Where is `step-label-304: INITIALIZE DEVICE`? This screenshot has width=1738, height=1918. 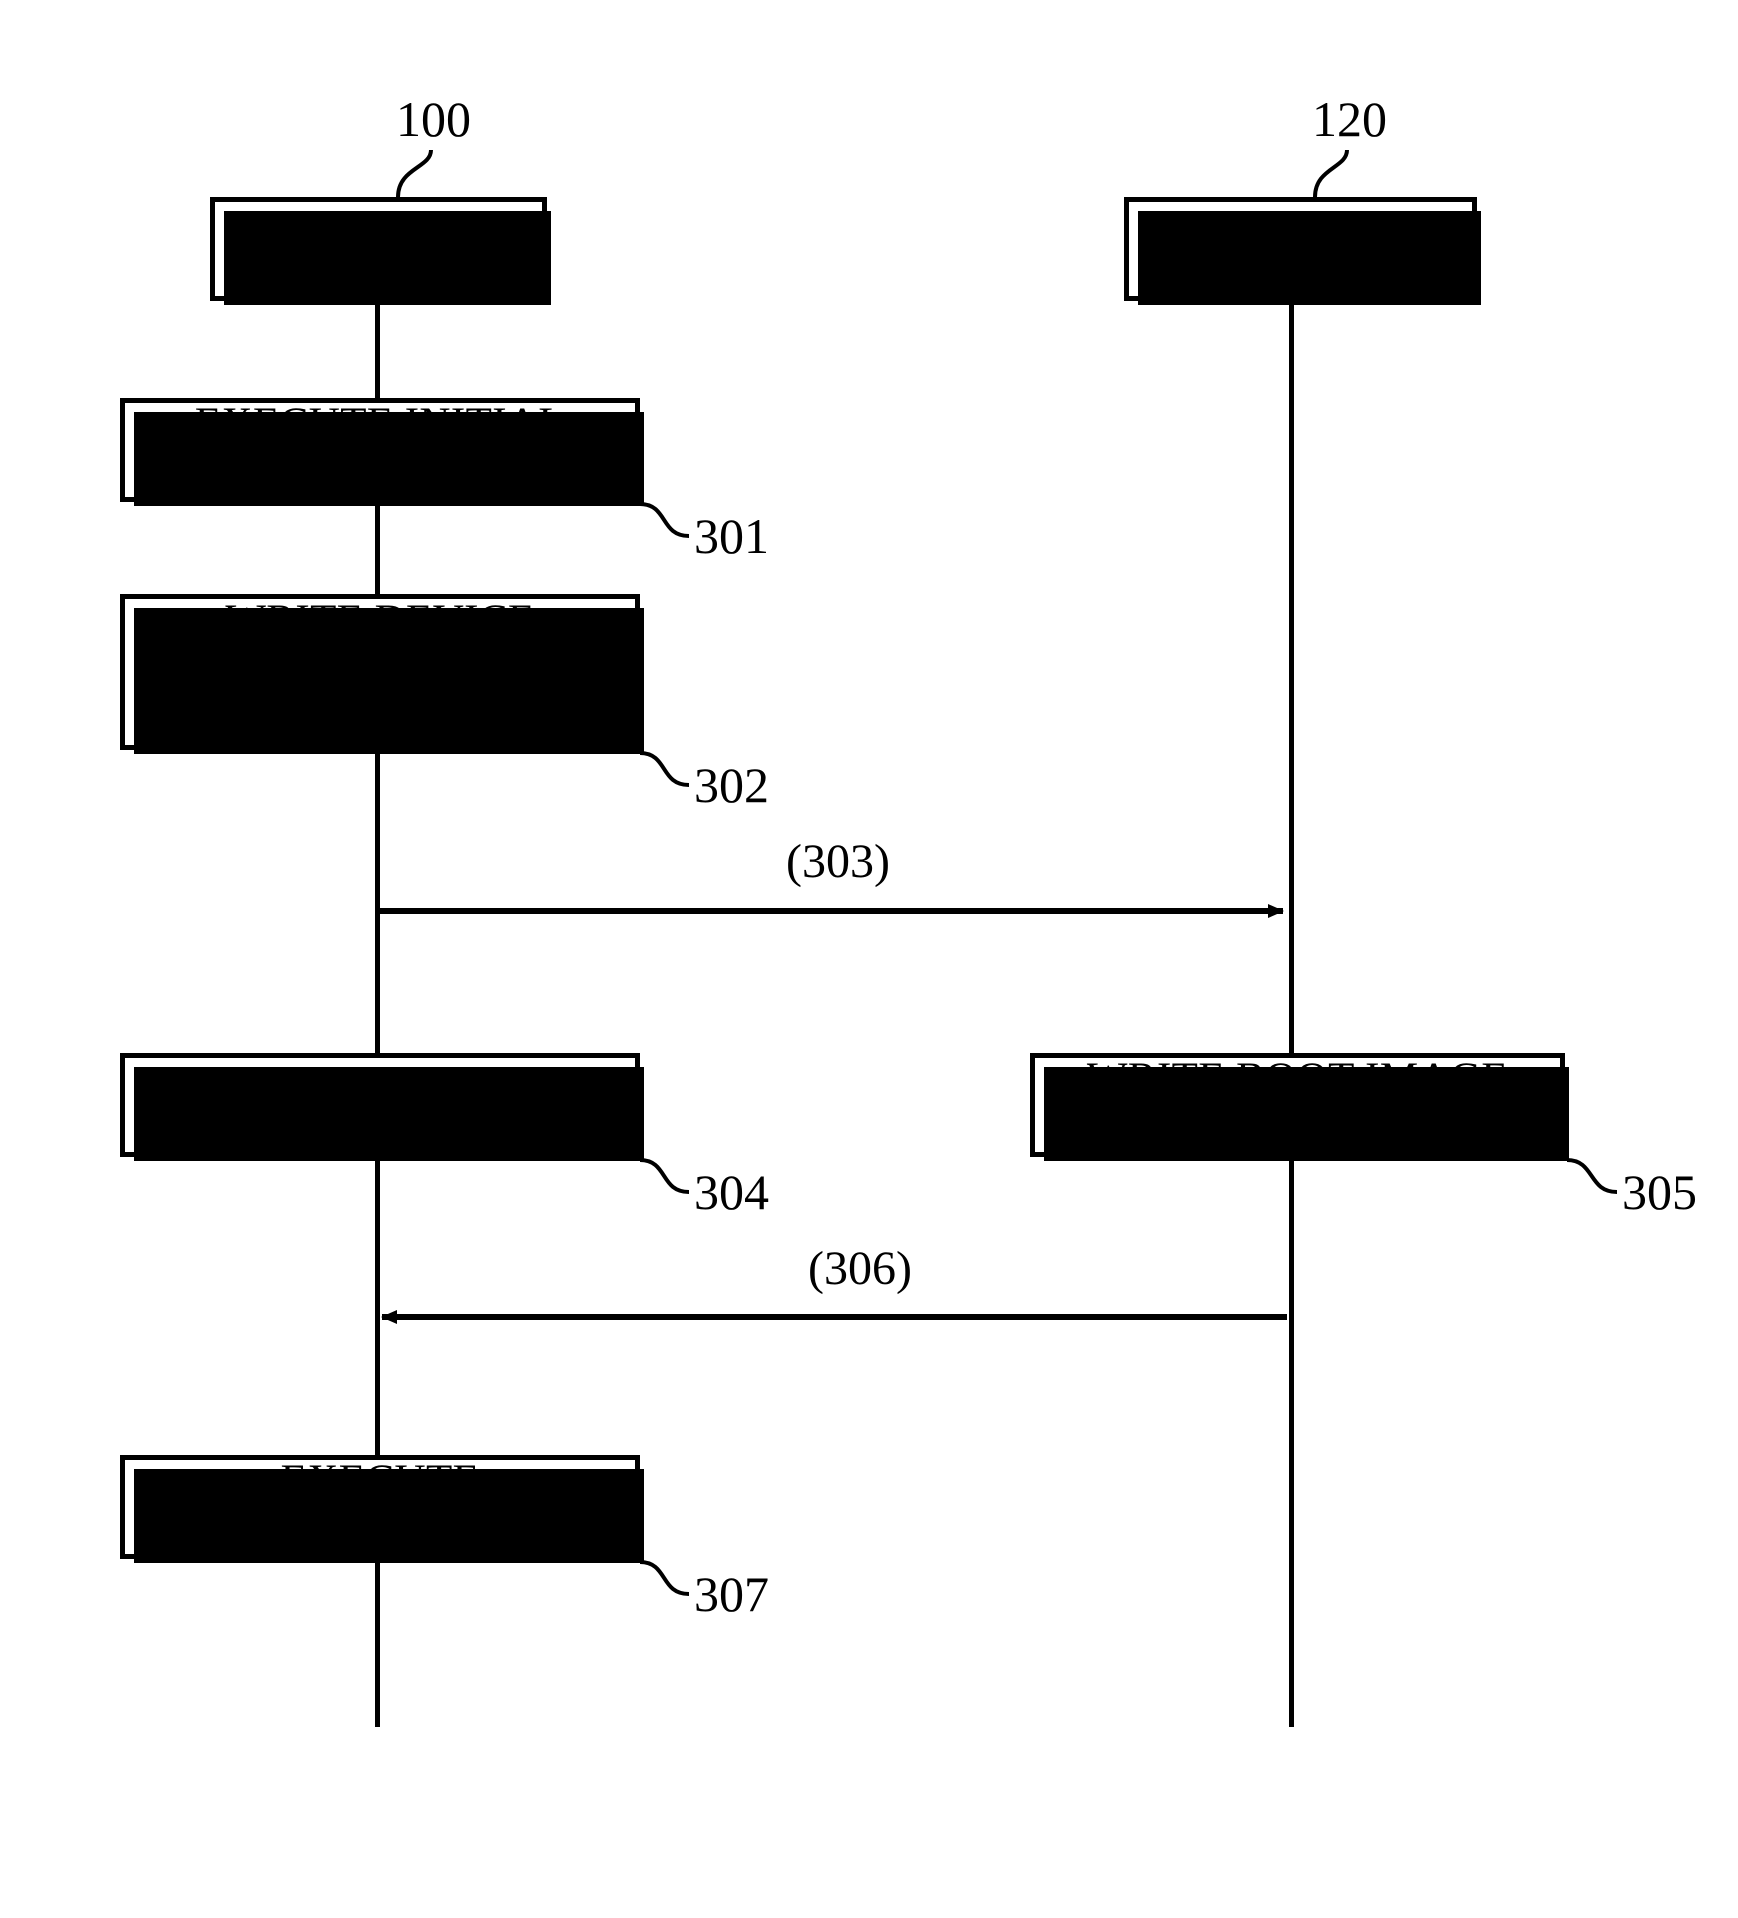 step-label-304: INITIALIZE DEVICE is located at coordinates (380, 1104).